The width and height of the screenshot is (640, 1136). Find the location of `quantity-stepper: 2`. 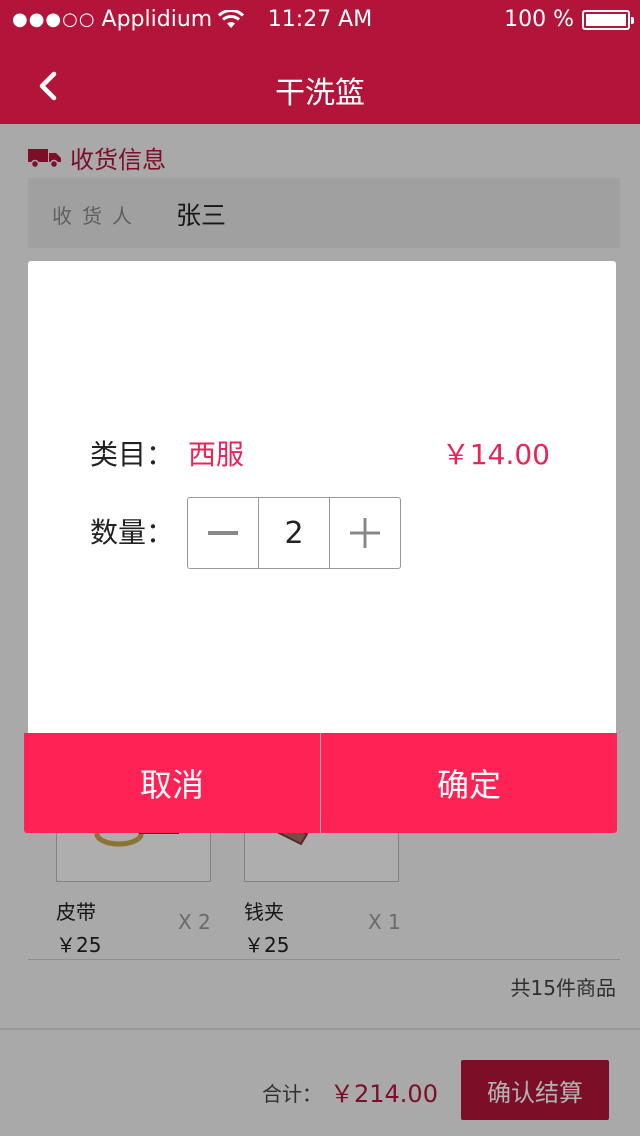

quantity-stepper: 2 is located at coordinates (294, 533).